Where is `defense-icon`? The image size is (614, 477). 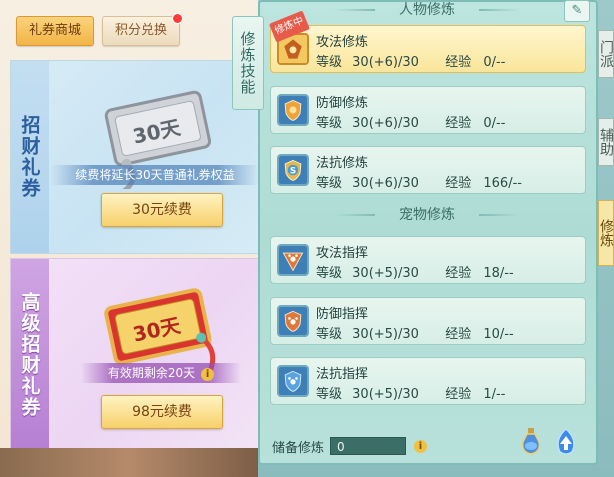
defense-icon is located at coordinates (293, 110).